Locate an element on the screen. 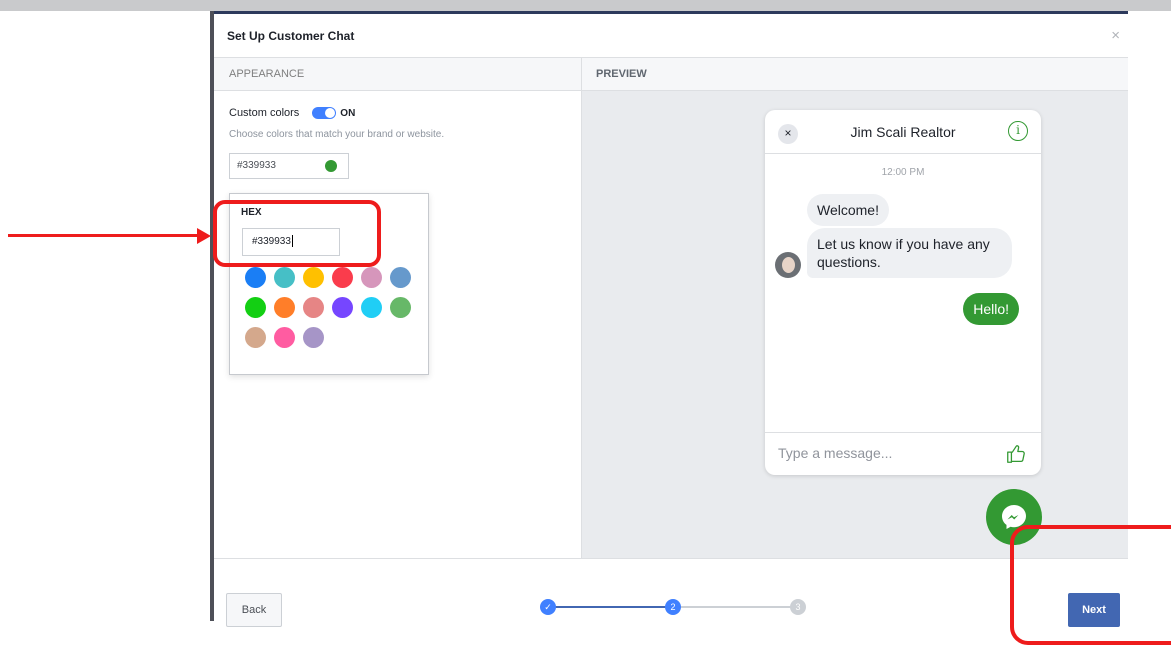 Image resolution: width=1171 pixels, height=645 pixels. incoming-message: Welcome! is located at coordinates (848, 210).